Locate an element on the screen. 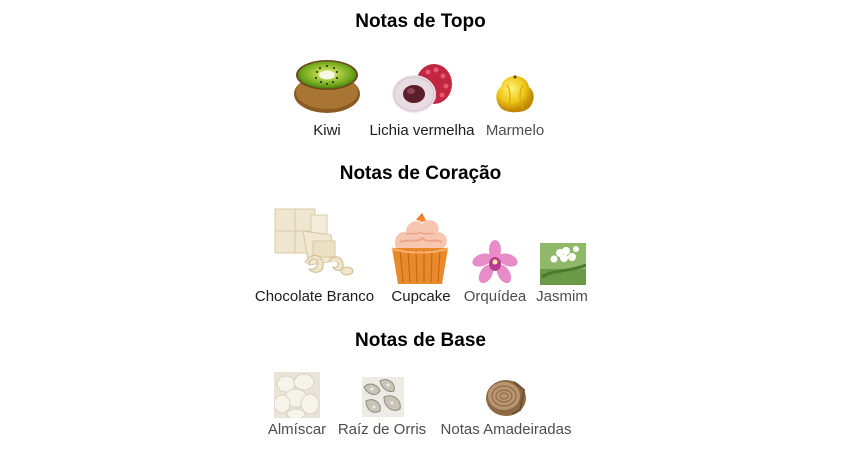 The height and width of the screenshot is (455, 841). note-label: Almíscar is located at coordinates (297, 429).